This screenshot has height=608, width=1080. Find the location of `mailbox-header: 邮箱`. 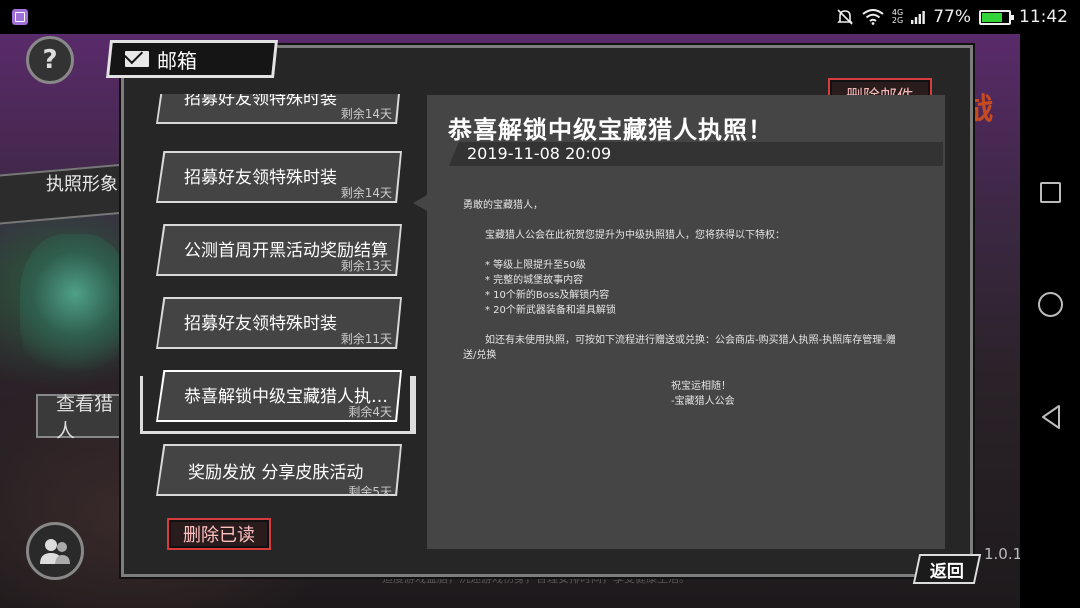

mailbox-header: 邮箱 is located at coordinates (192, 59).